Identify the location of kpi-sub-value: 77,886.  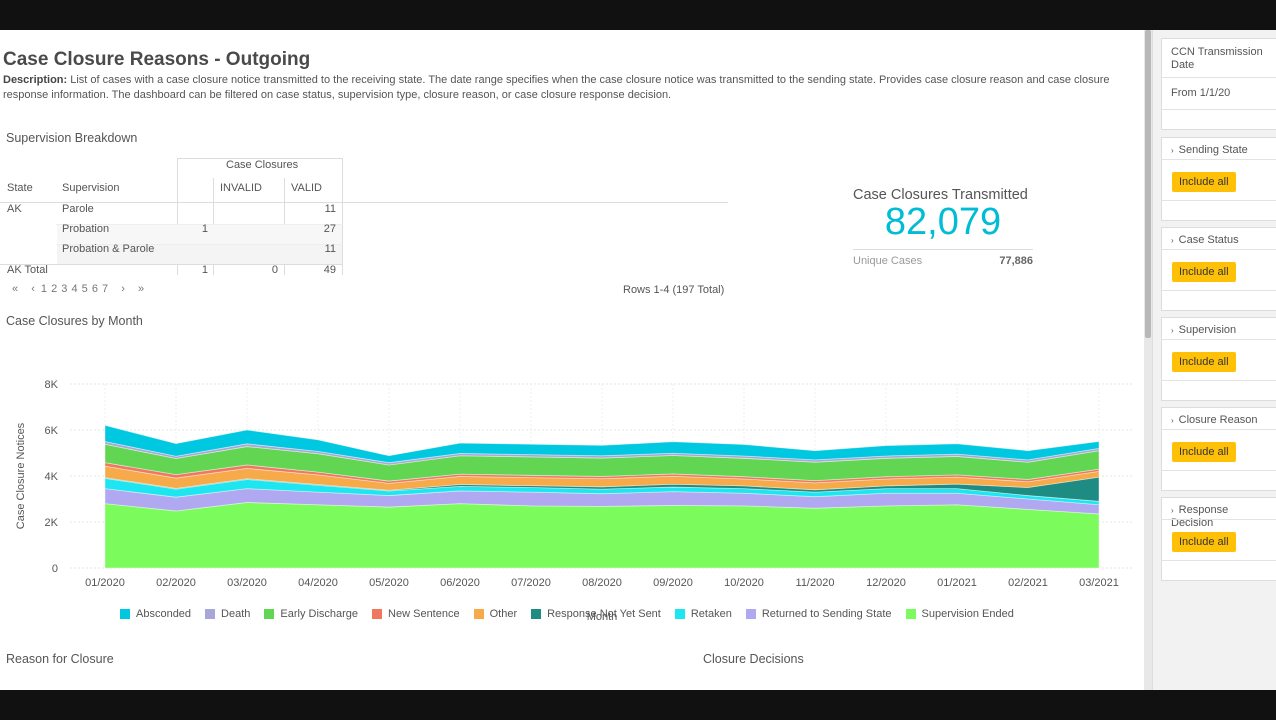
(1016, 261).